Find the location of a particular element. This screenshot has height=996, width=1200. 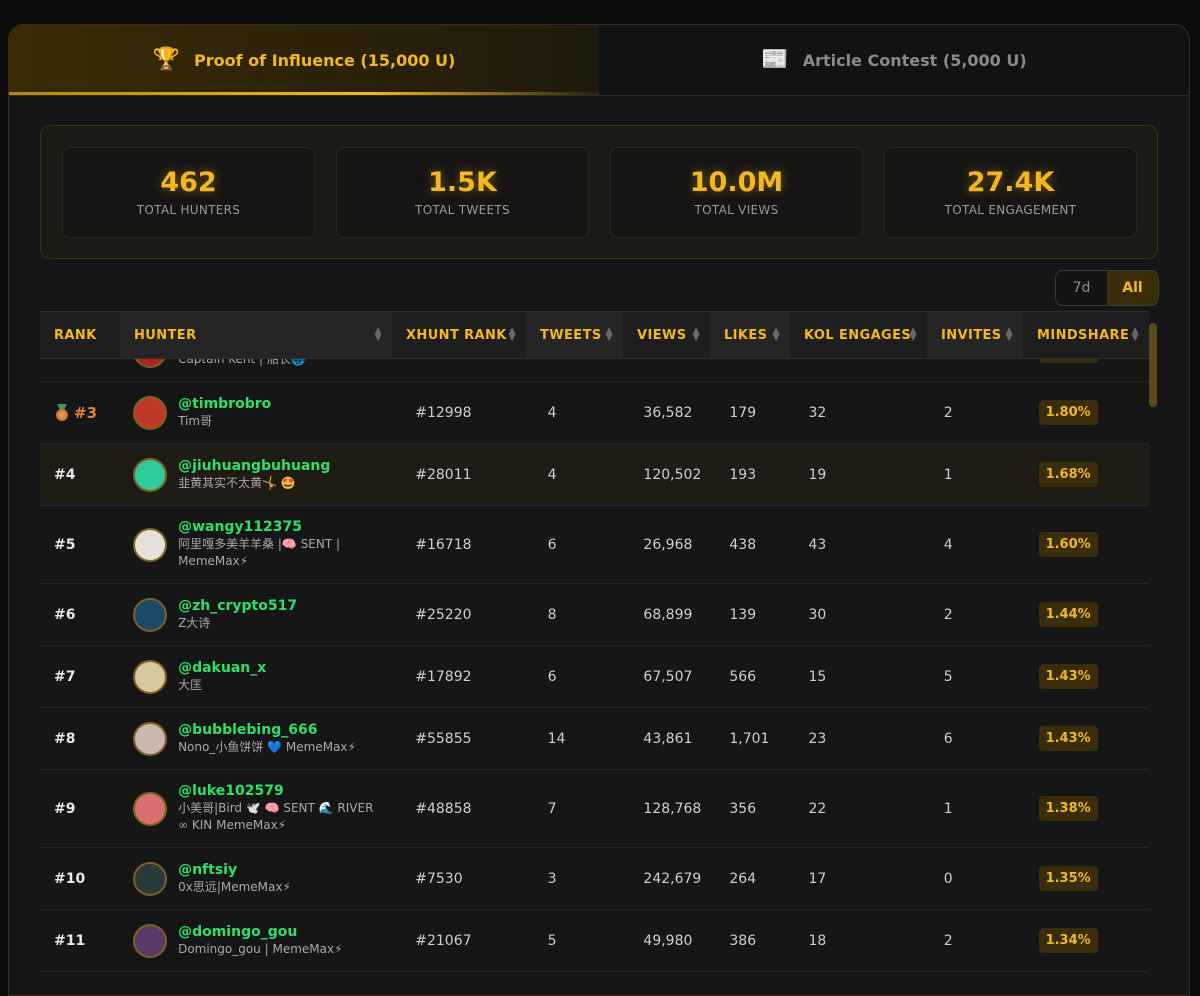

hunter-handle-link: @dakuan_x is located at coordinates (281, 668).